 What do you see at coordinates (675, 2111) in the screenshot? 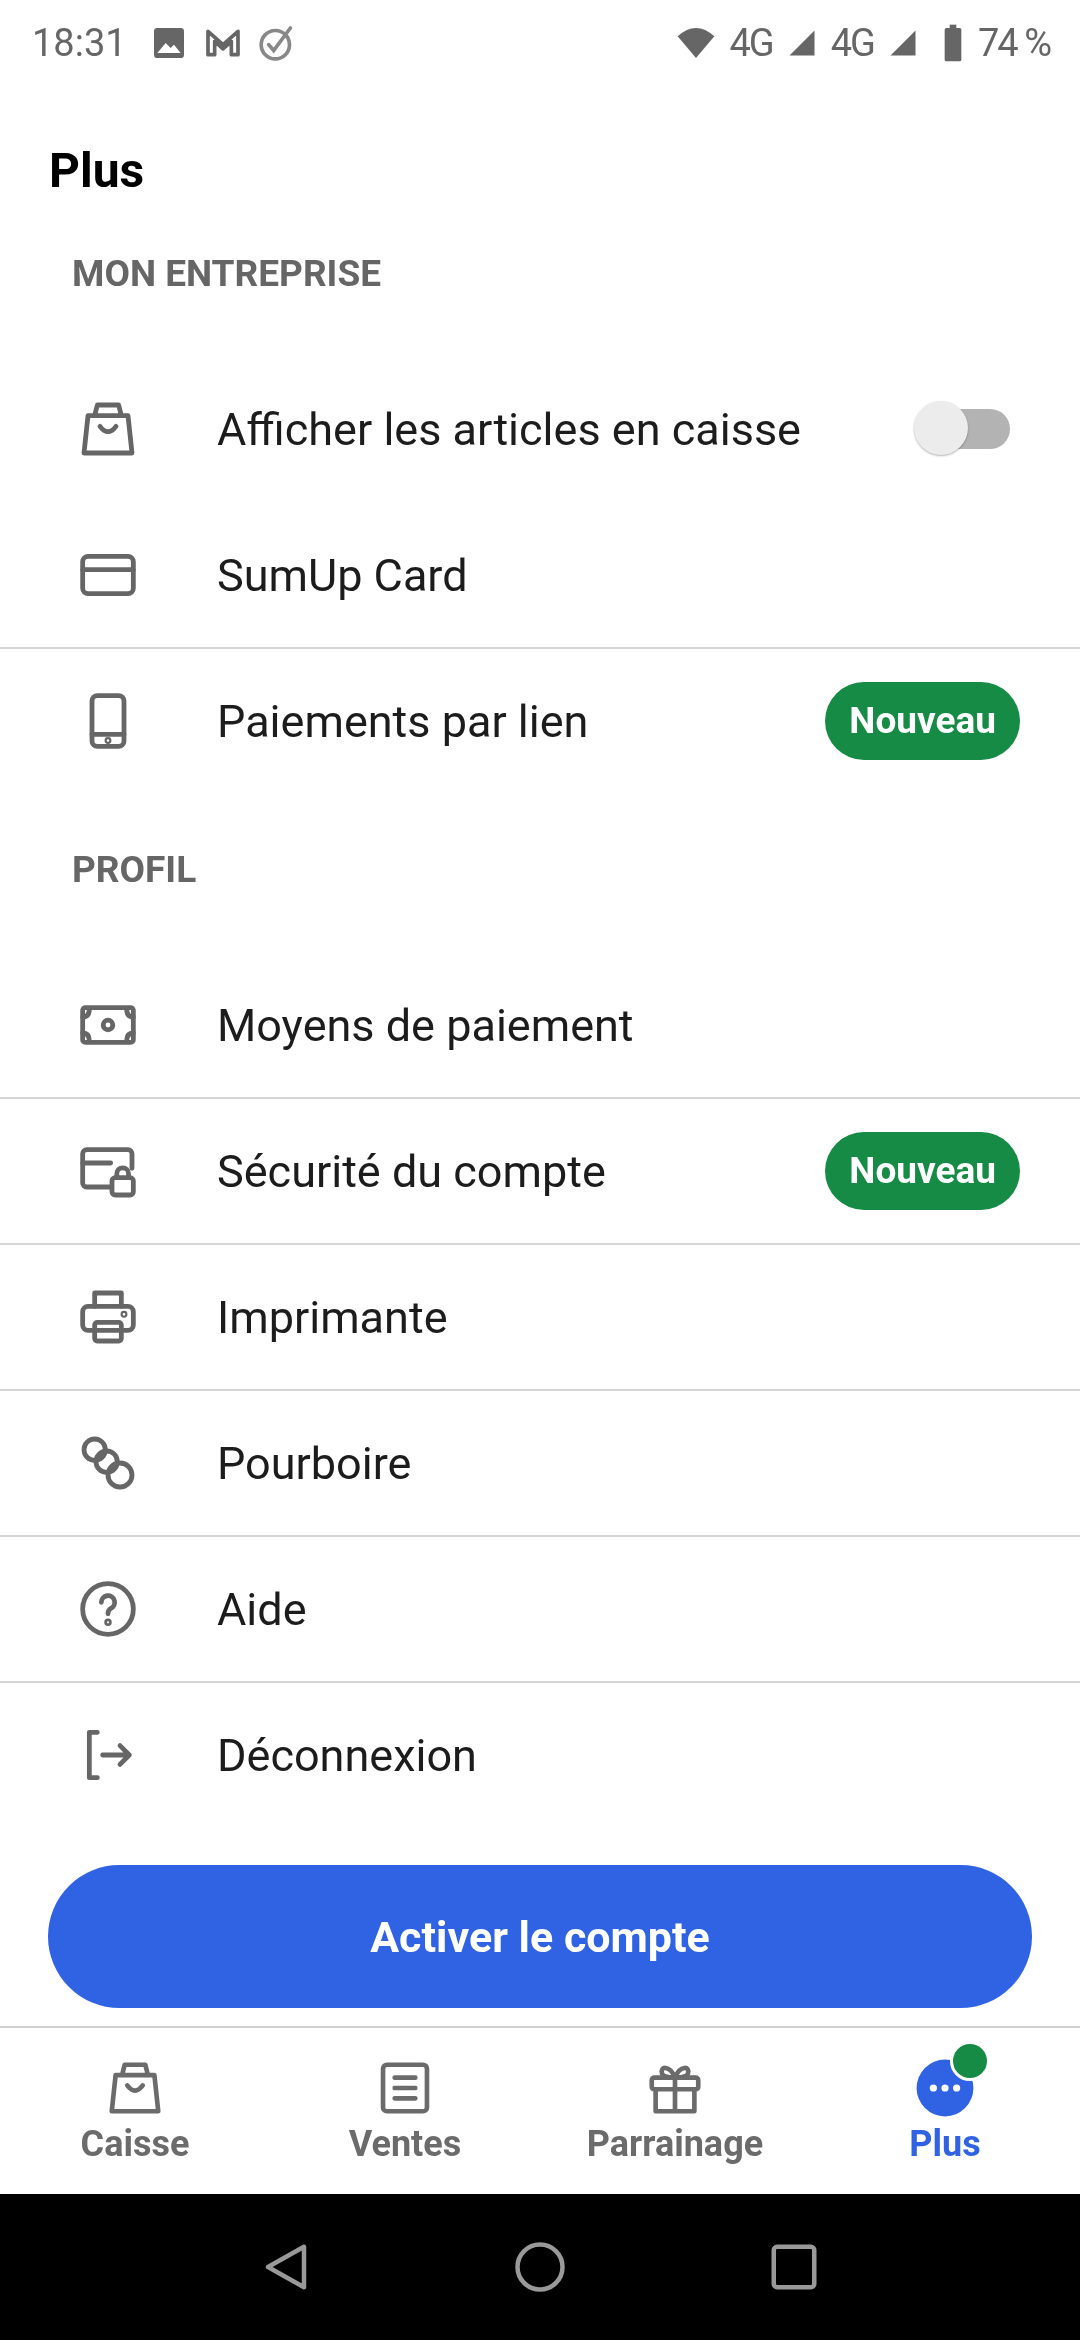
I see `nav-tab: Parrainage` at bounding box center [675, 2111].